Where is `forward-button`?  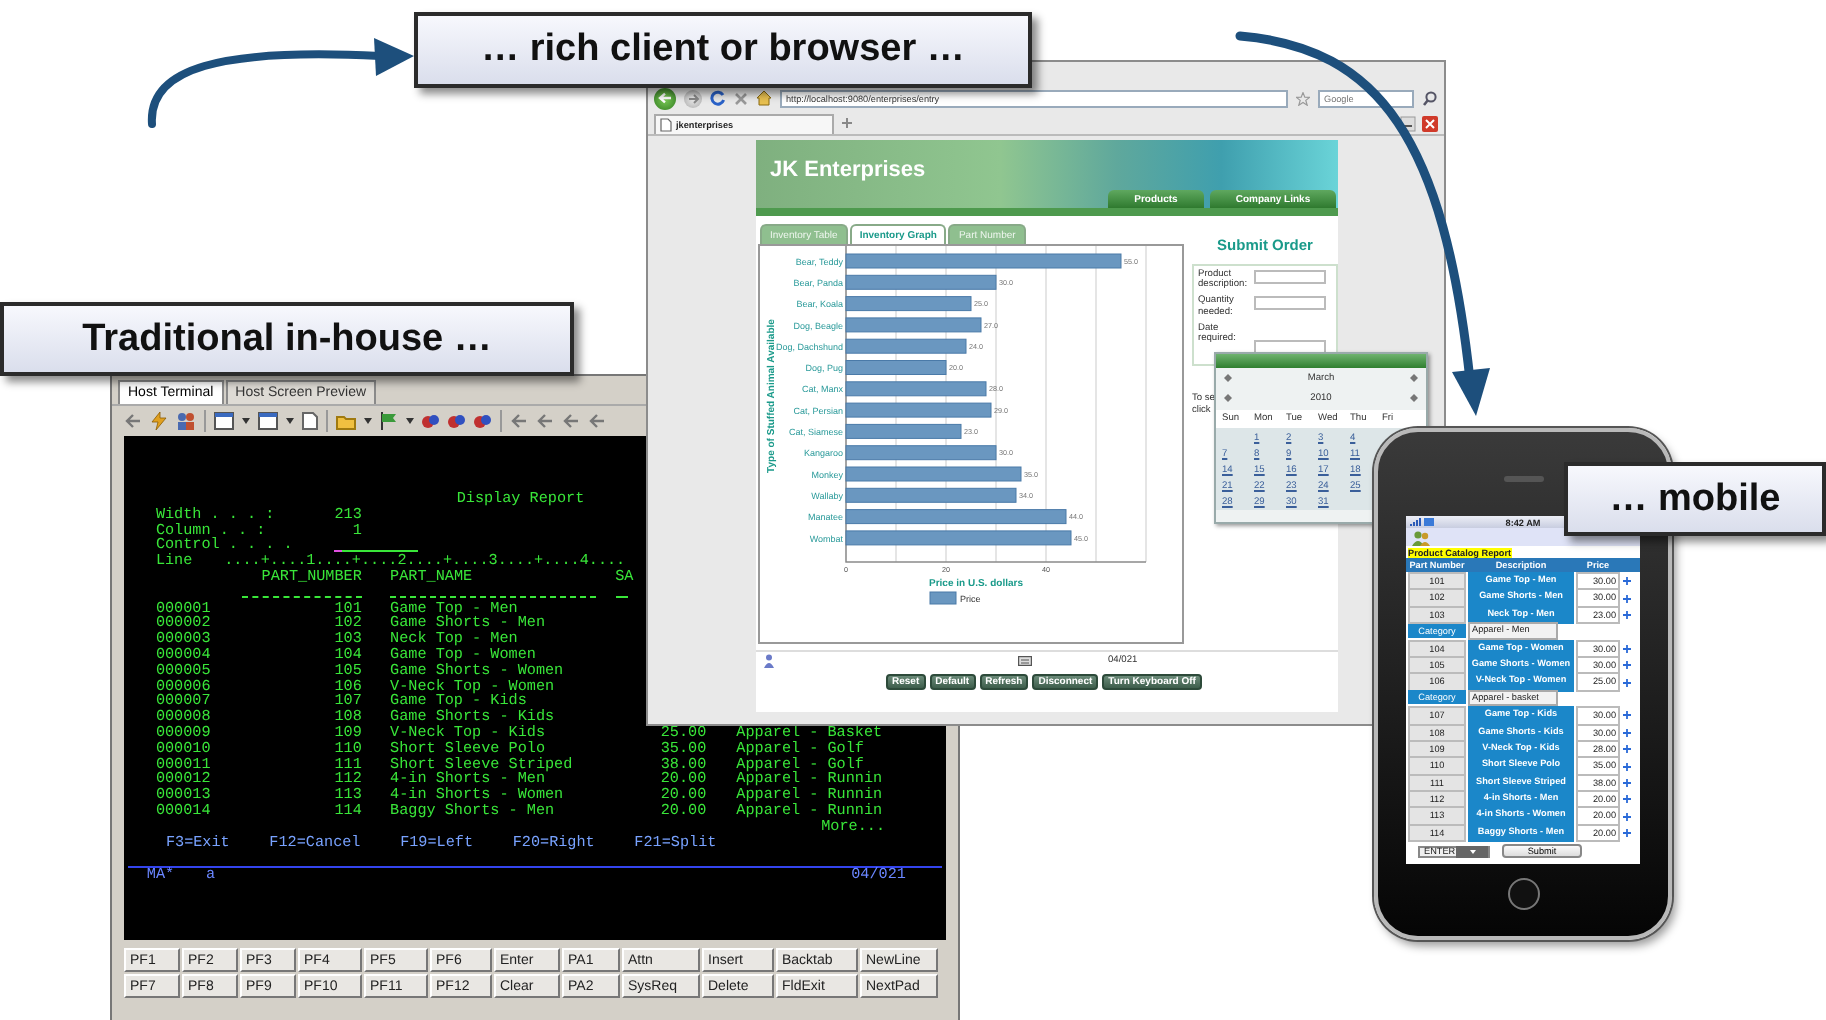
forward-button is located at coordinates (693, 98).